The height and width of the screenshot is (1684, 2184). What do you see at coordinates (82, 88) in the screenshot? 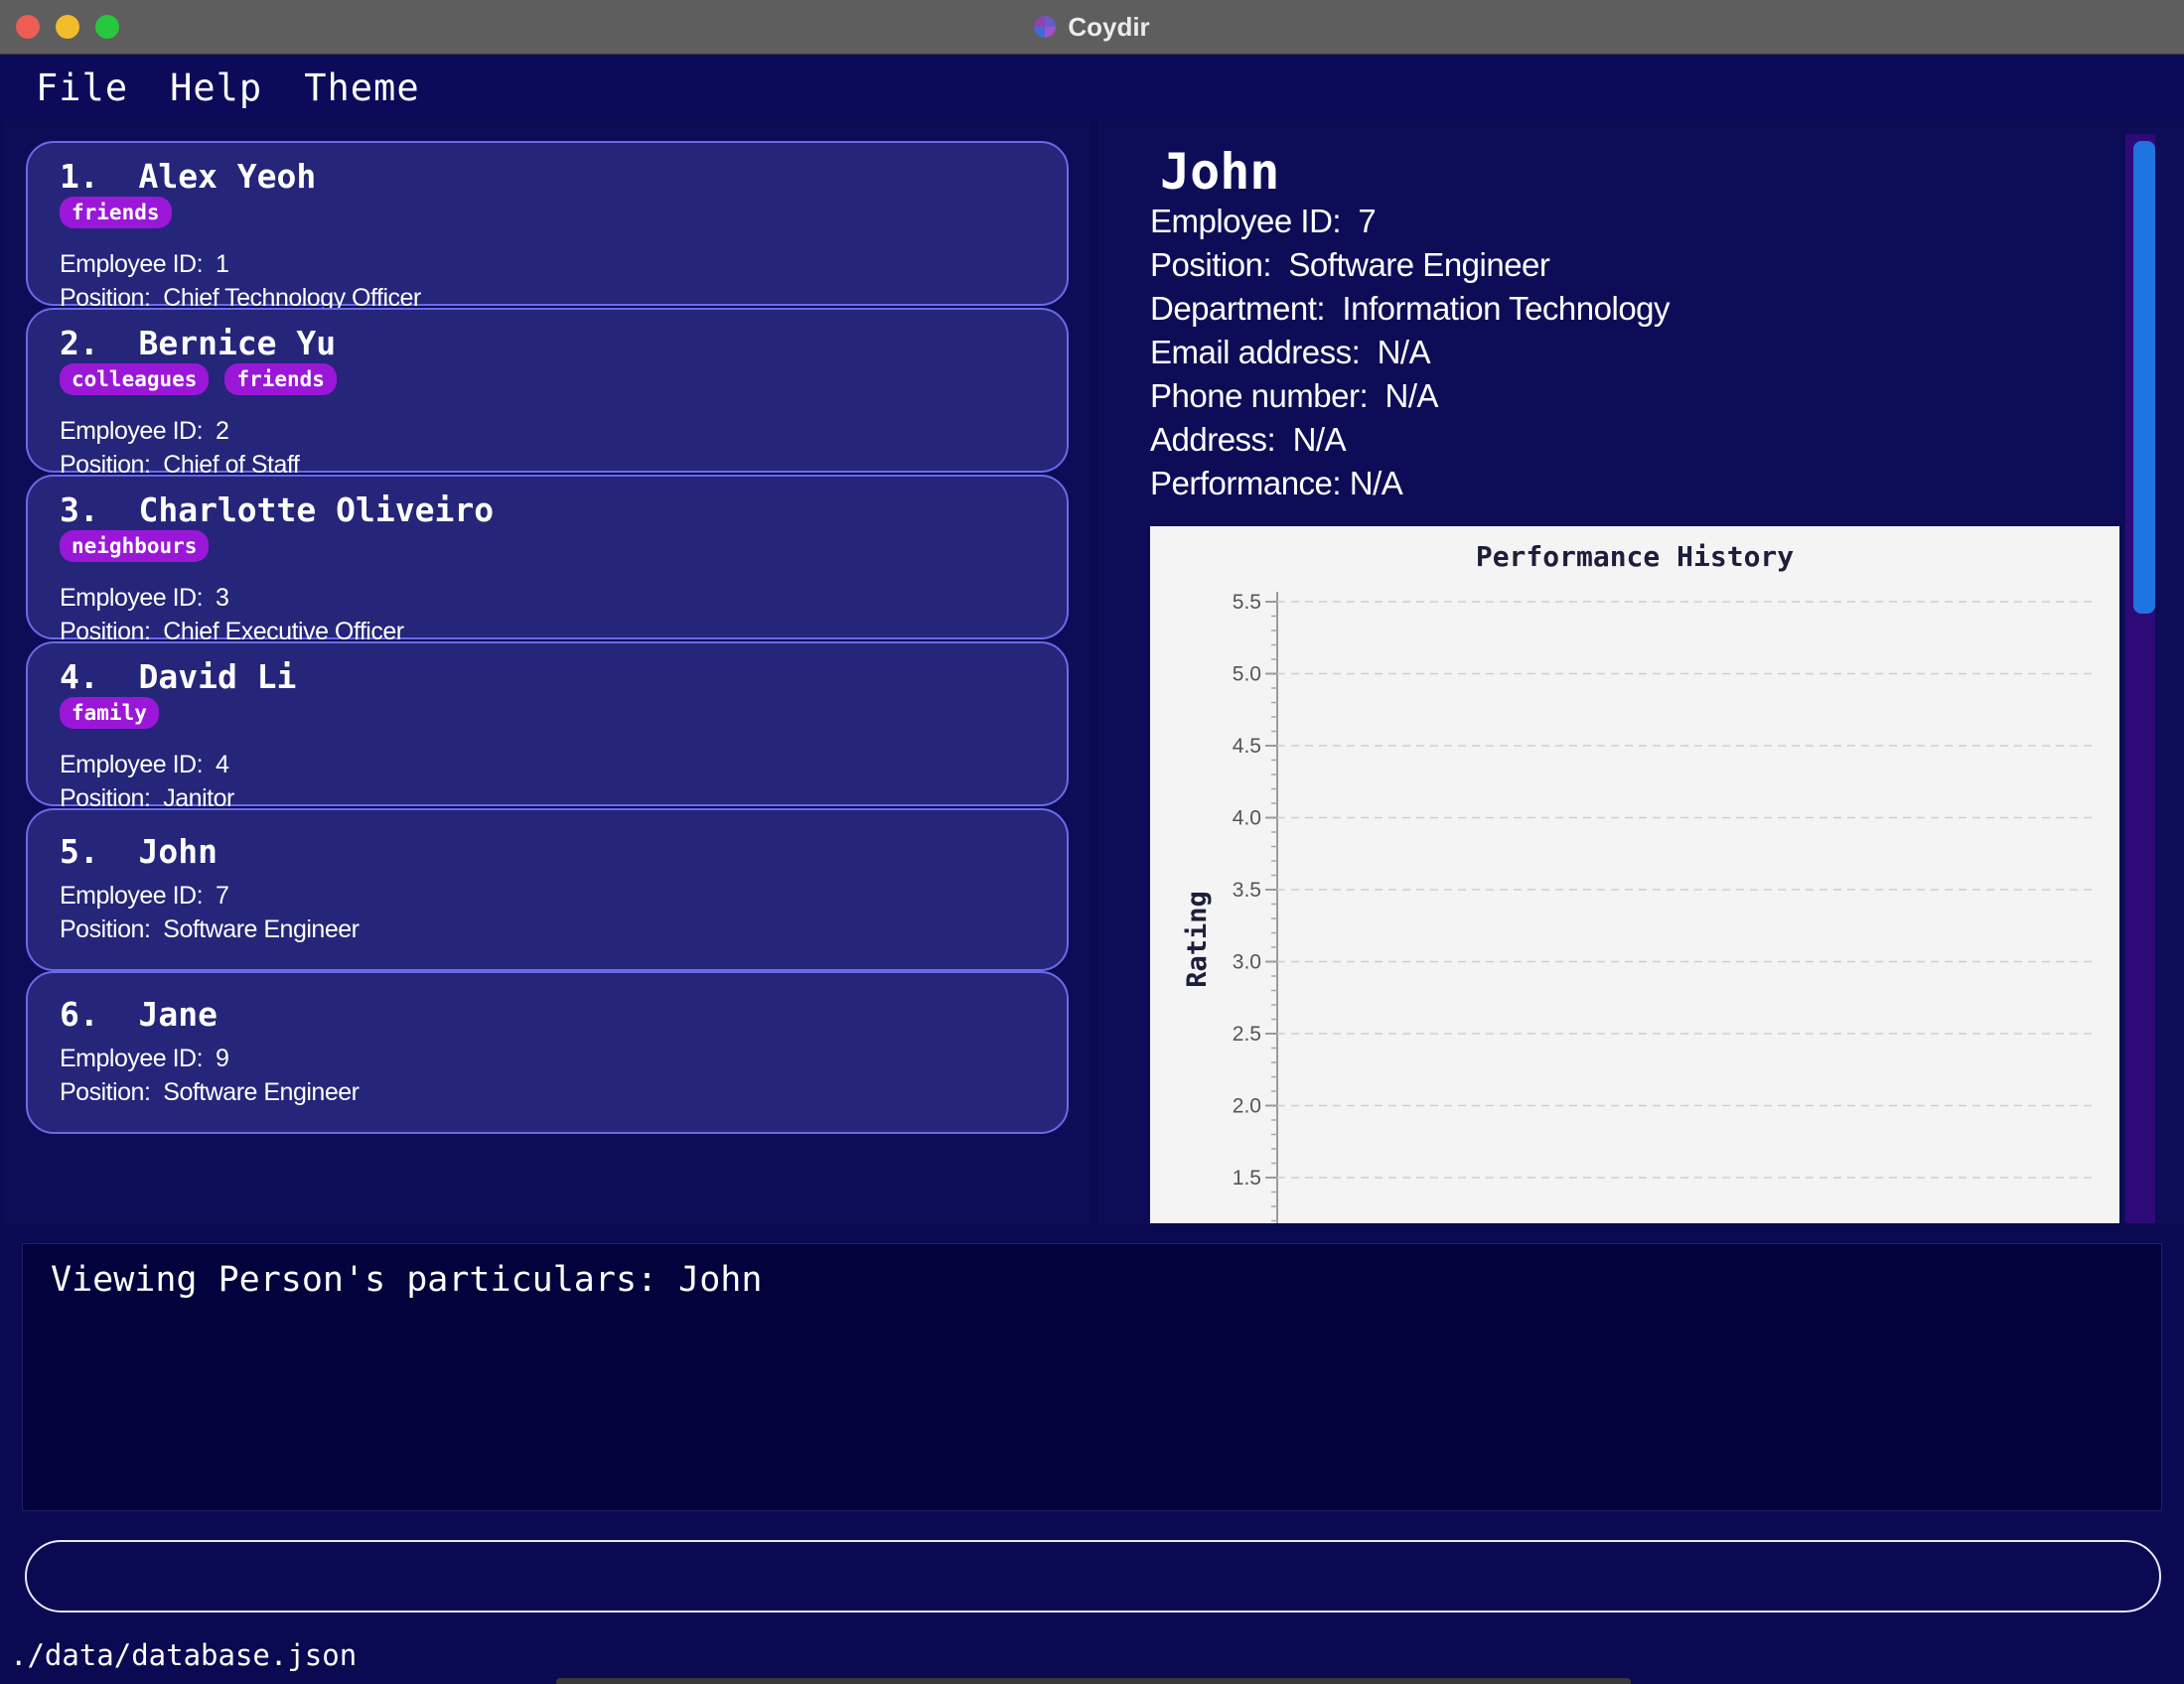
I see `menu-file: File` at bounding box center [82, 88].